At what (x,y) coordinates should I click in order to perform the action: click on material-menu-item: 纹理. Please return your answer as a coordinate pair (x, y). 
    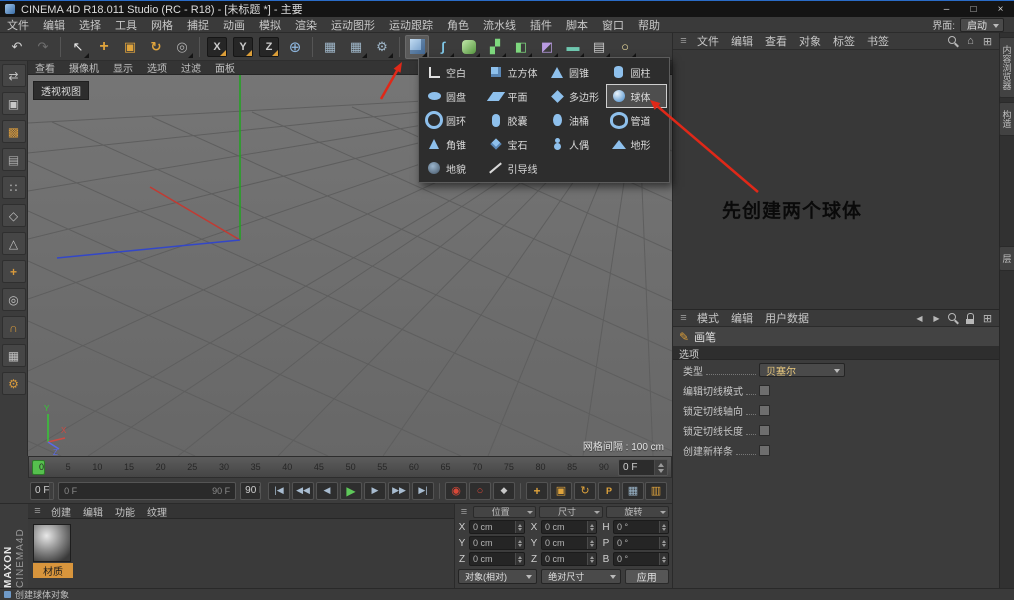
    Looking at the image, I should click on (157, 511).